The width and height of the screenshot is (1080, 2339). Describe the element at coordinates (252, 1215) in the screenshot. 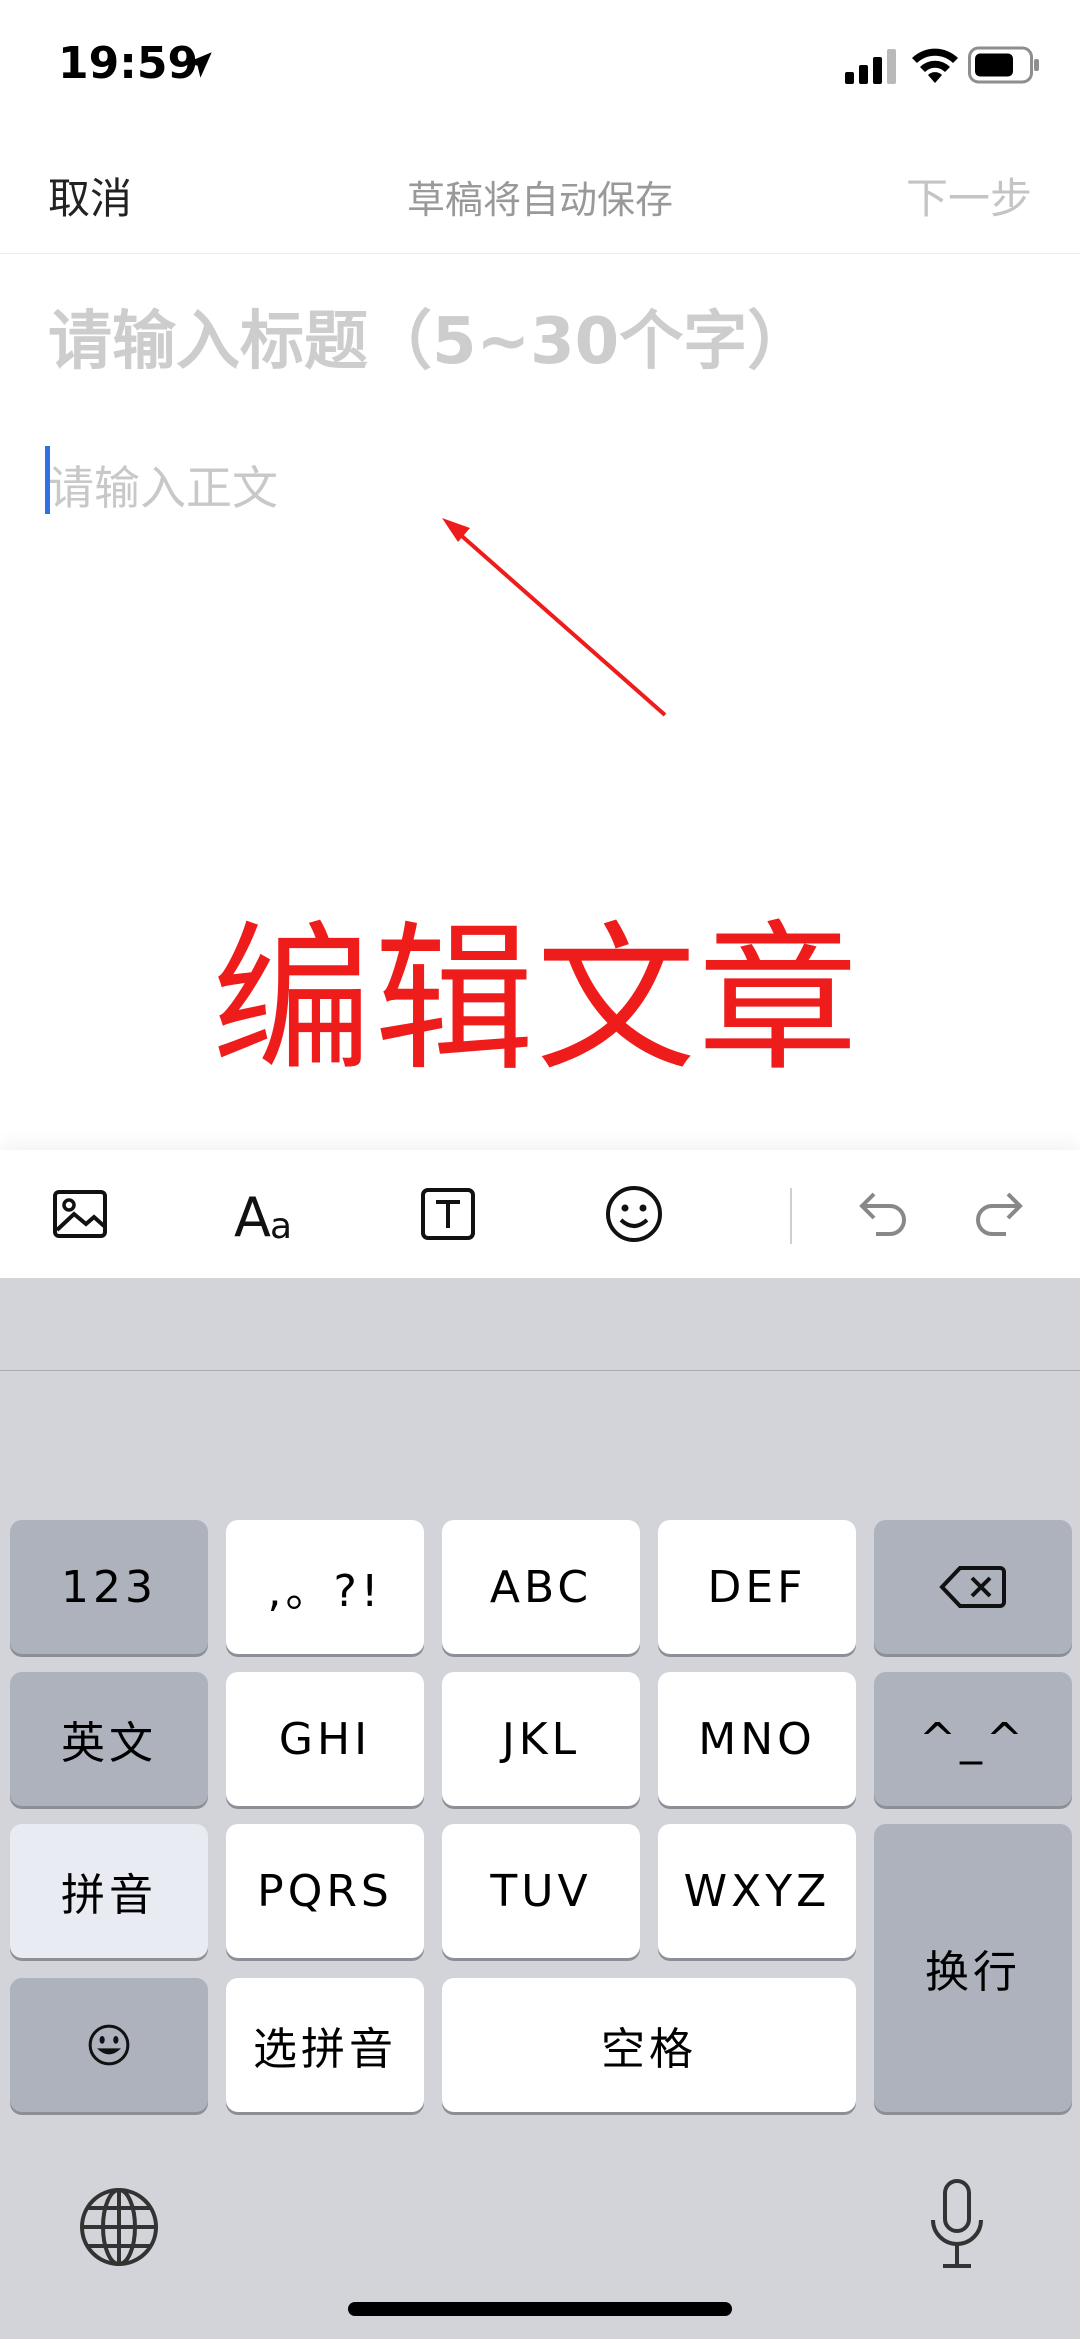

I see `svg-text: A` at that location.